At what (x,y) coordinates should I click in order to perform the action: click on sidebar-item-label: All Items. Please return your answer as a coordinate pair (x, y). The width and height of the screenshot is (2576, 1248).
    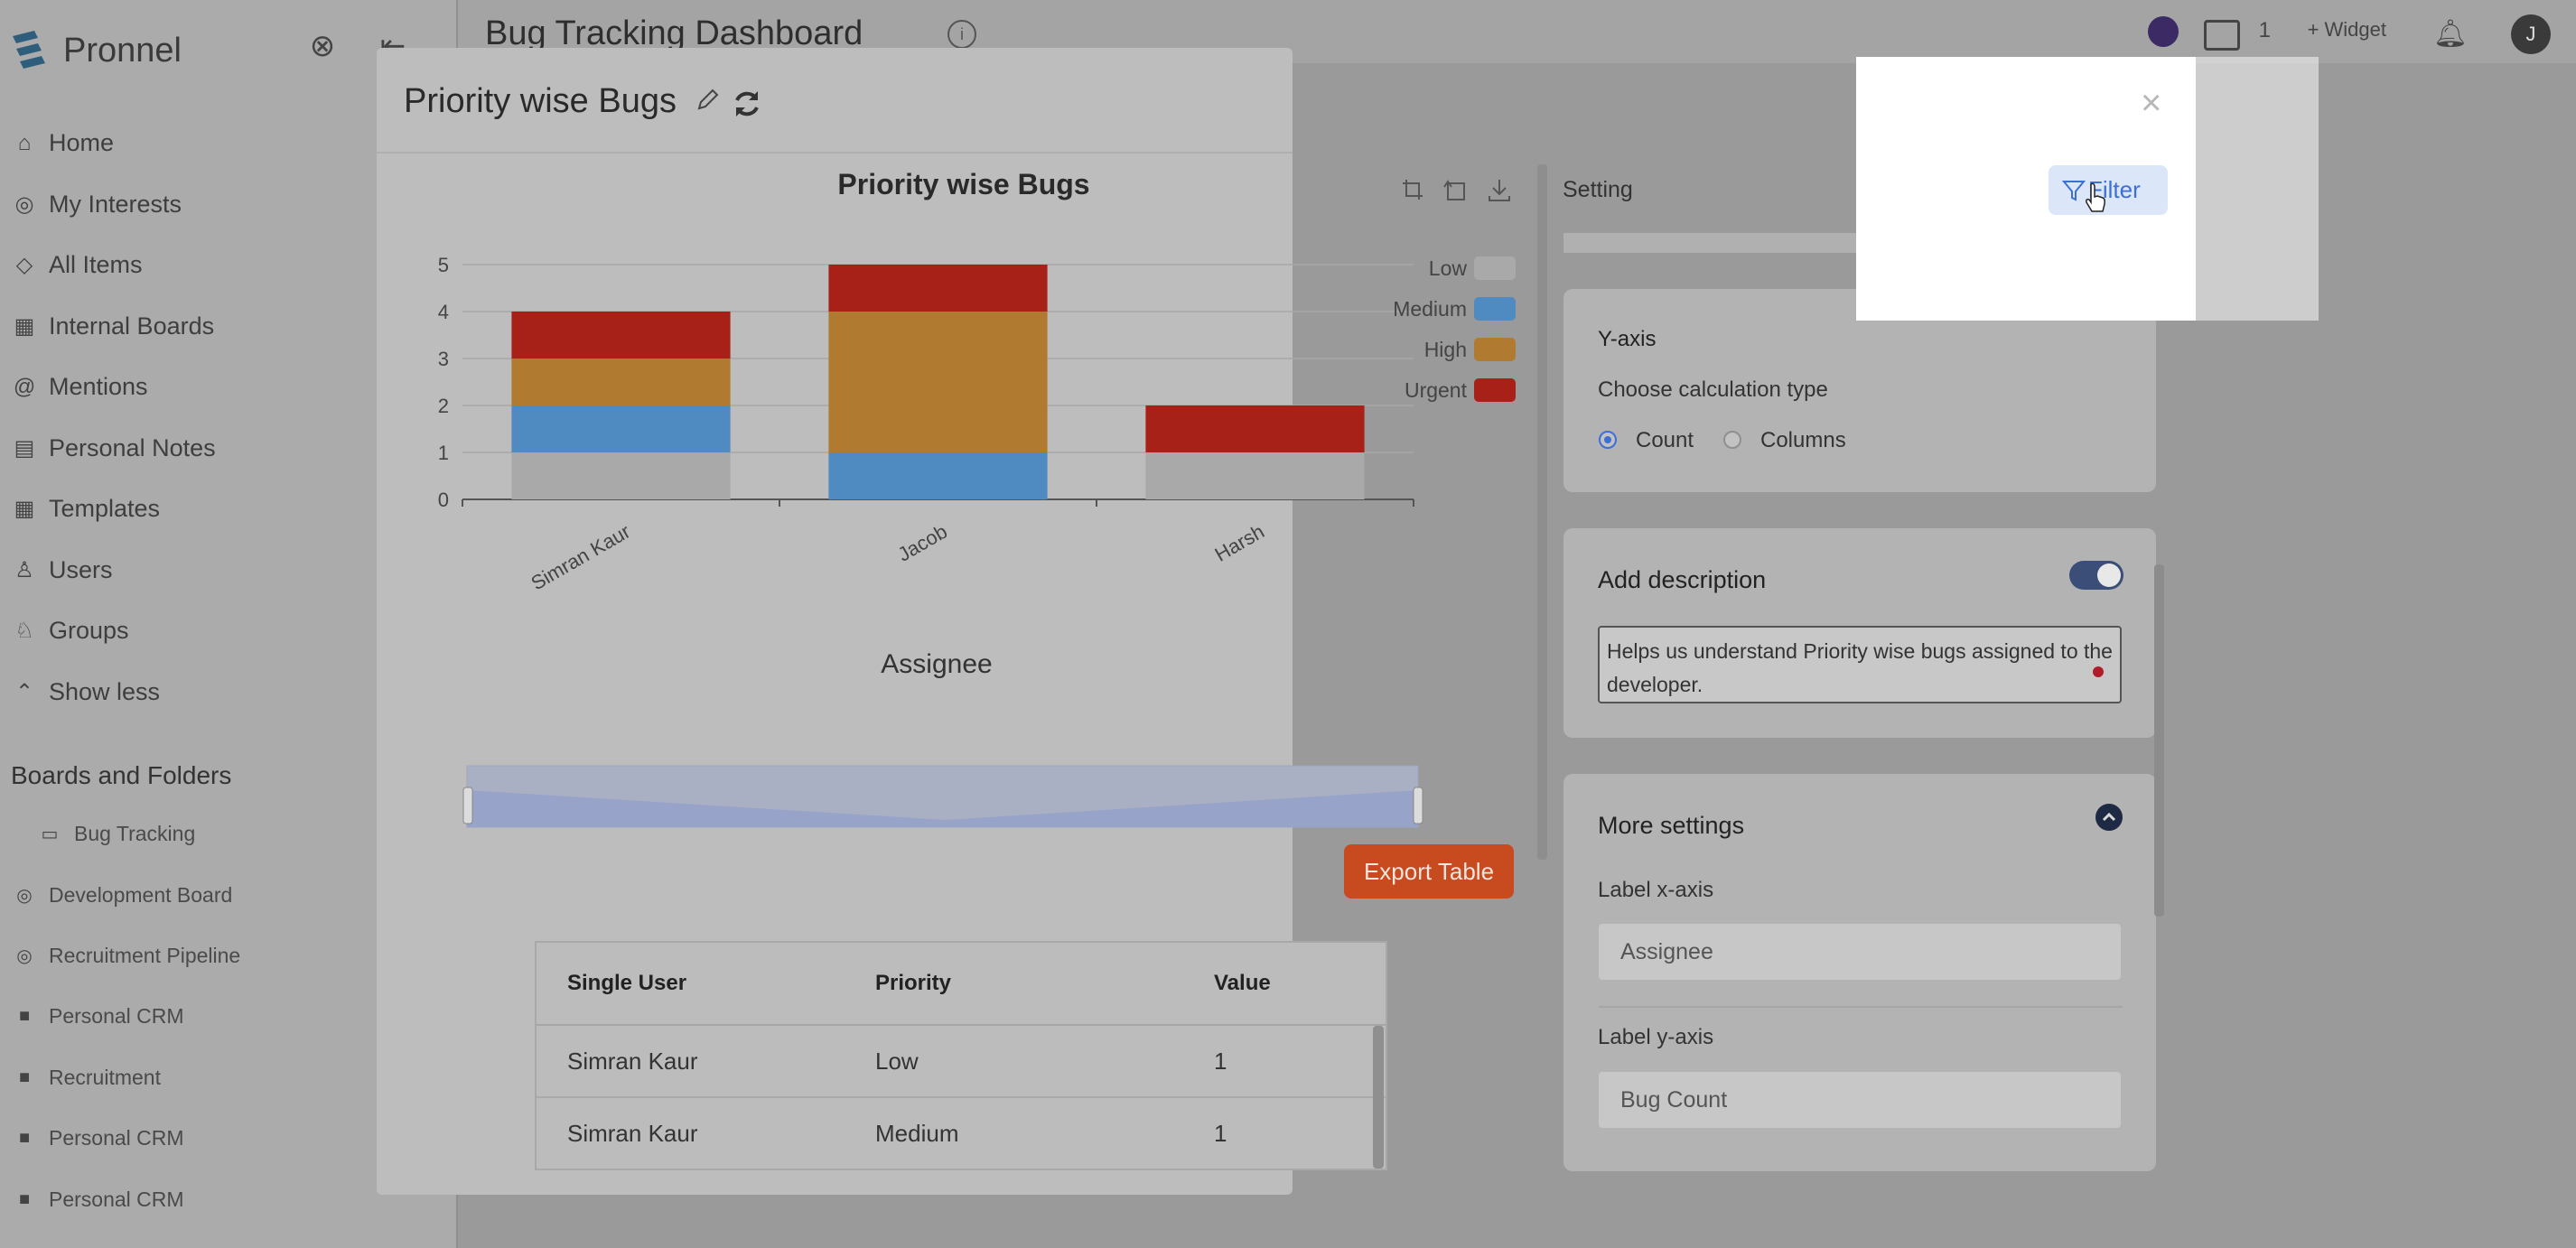
    Looking at the image, I should click on (96, 265).